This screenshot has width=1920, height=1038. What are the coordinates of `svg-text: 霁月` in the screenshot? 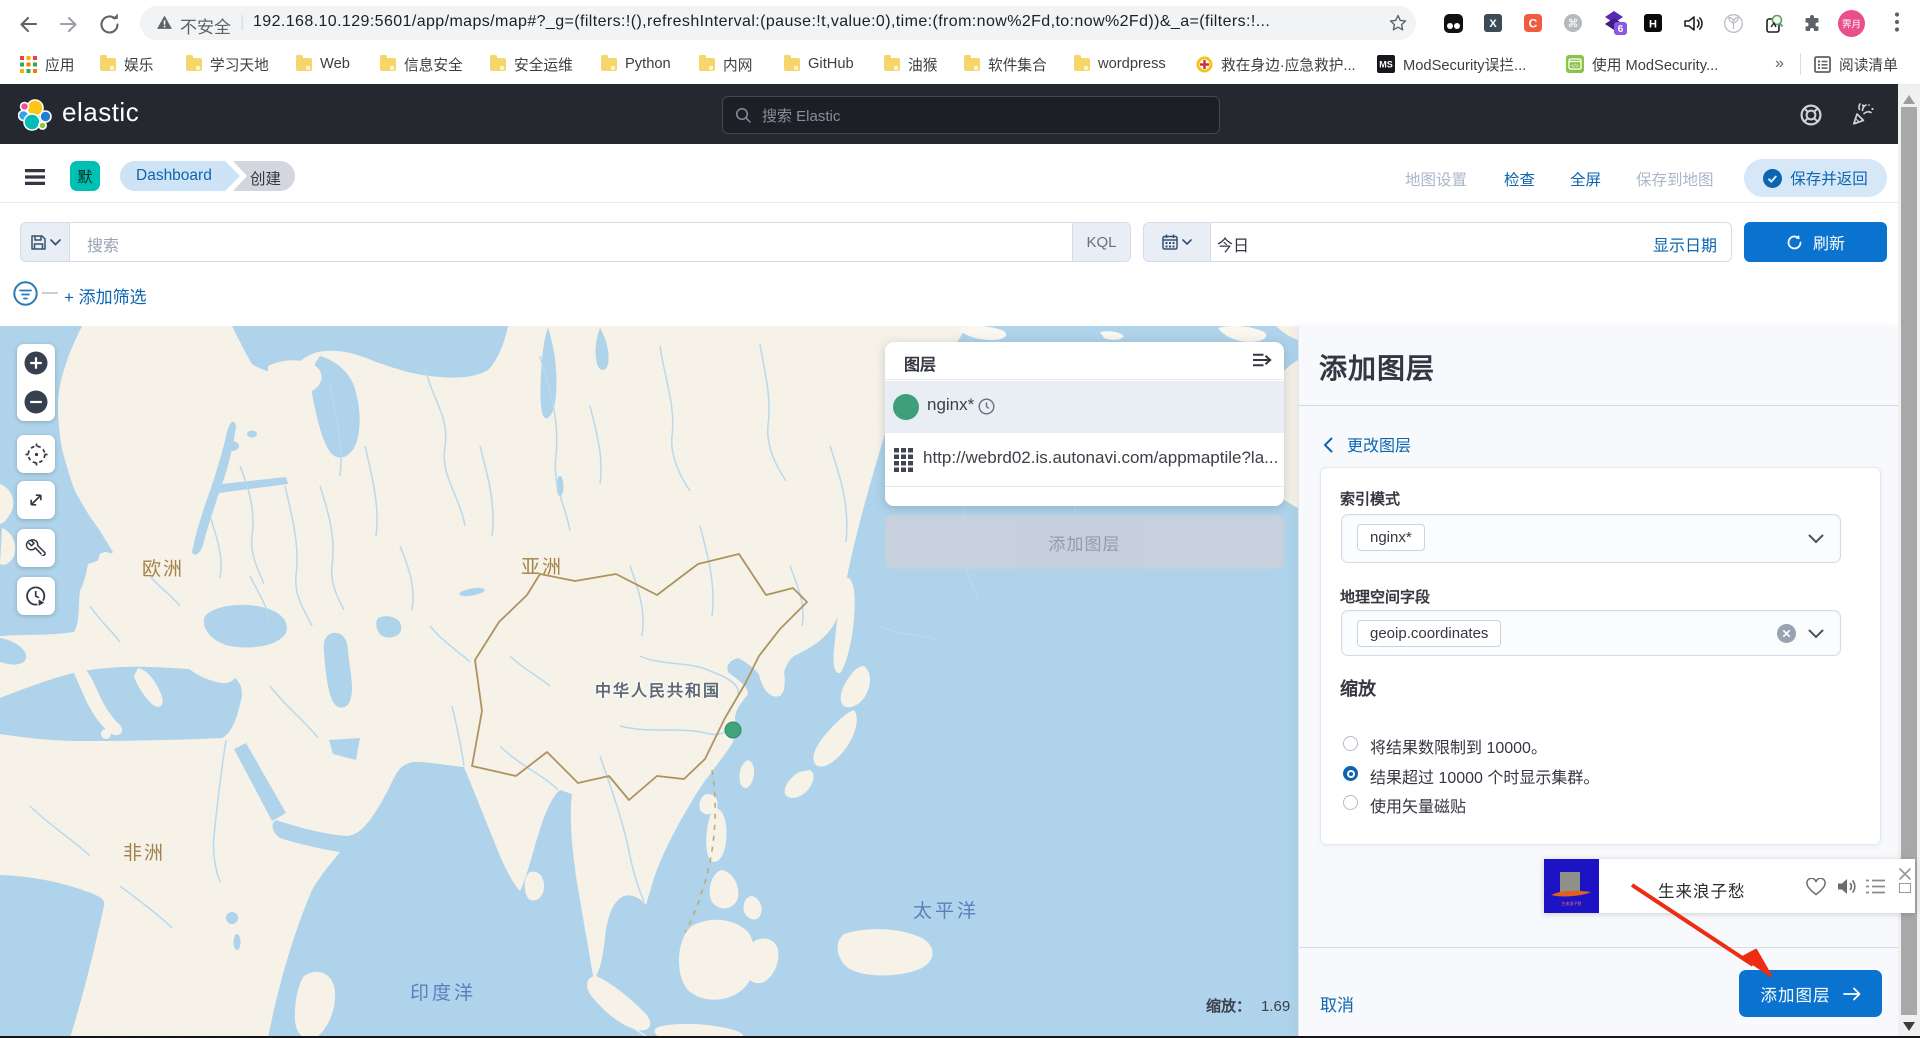 It's located at (1851, 25).